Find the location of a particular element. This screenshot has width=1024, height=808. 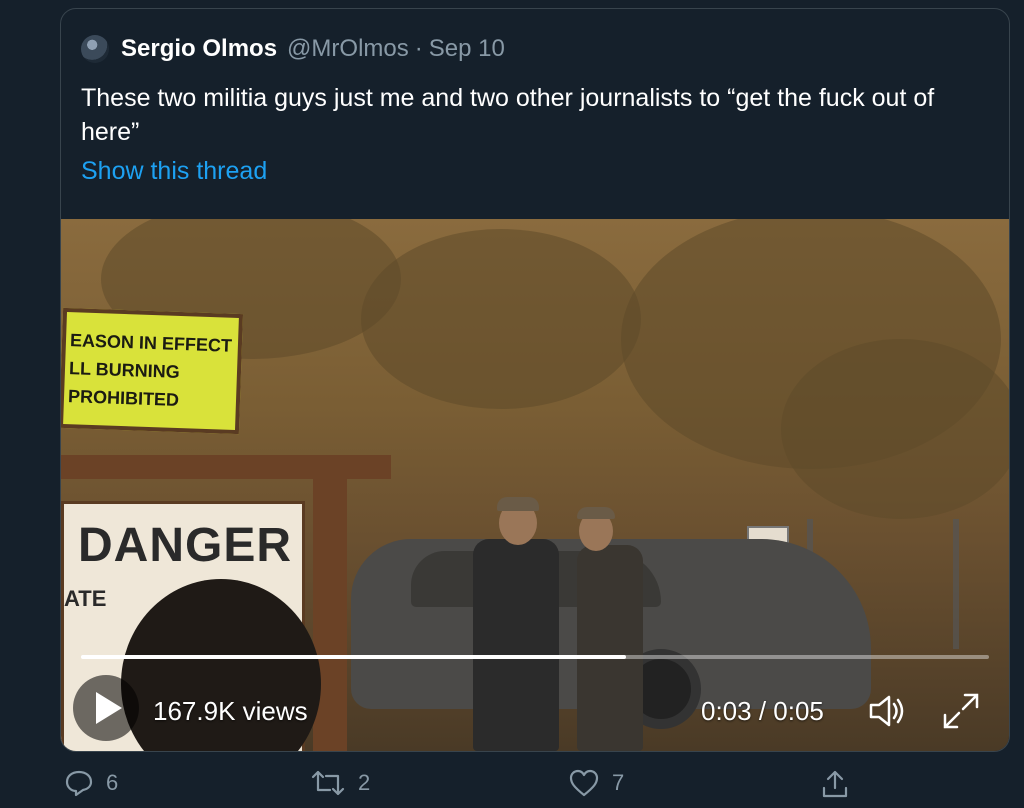

reply-button: 6 is located at coordinates (91, 783).